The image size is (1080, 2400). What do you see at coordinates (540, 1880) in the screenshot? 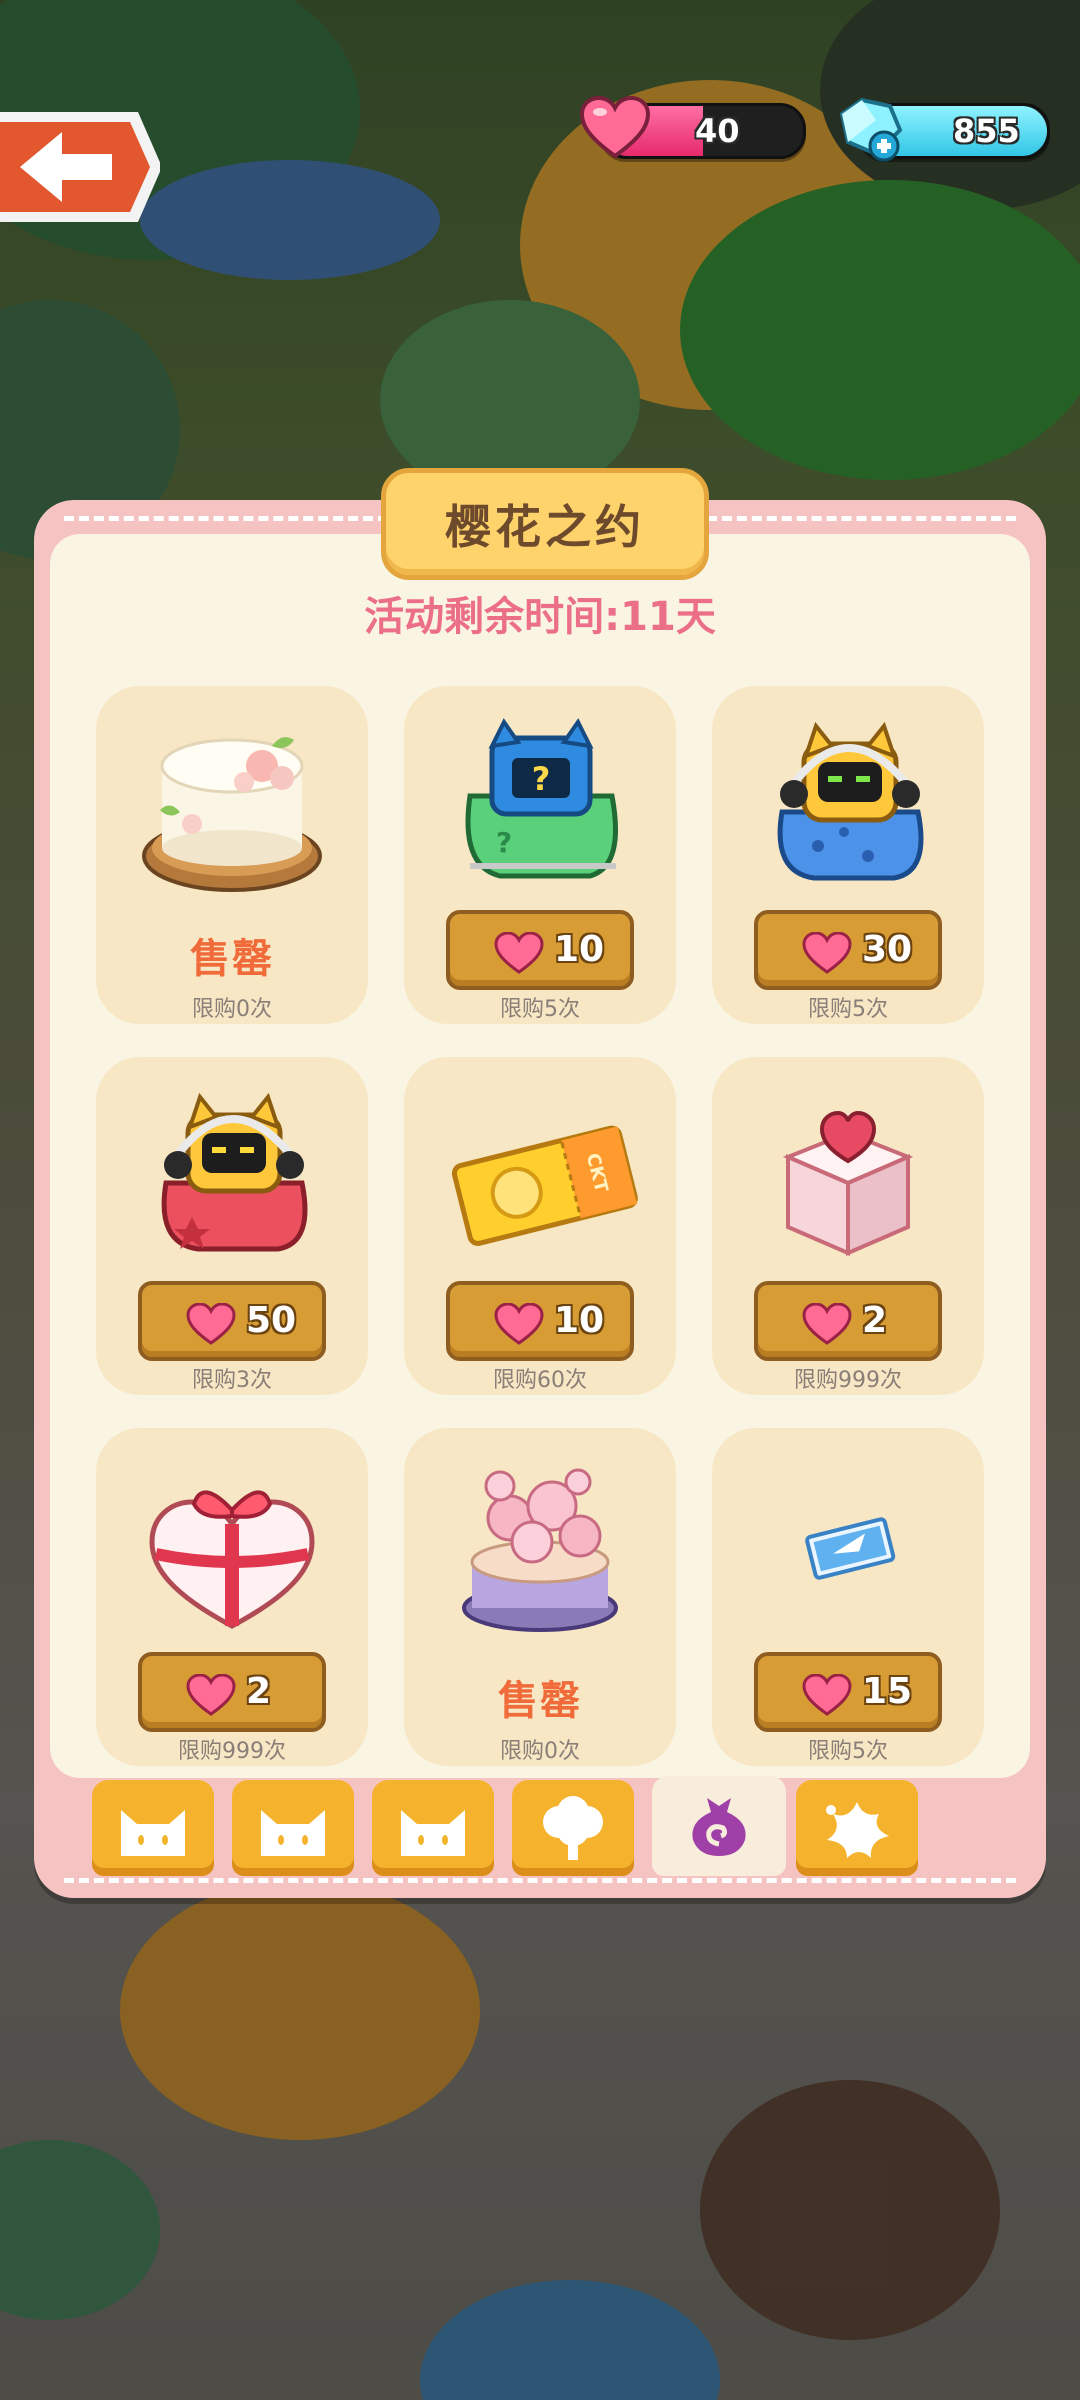
I see `panel-bottom-stitch` at bounding box center [540, 1880].